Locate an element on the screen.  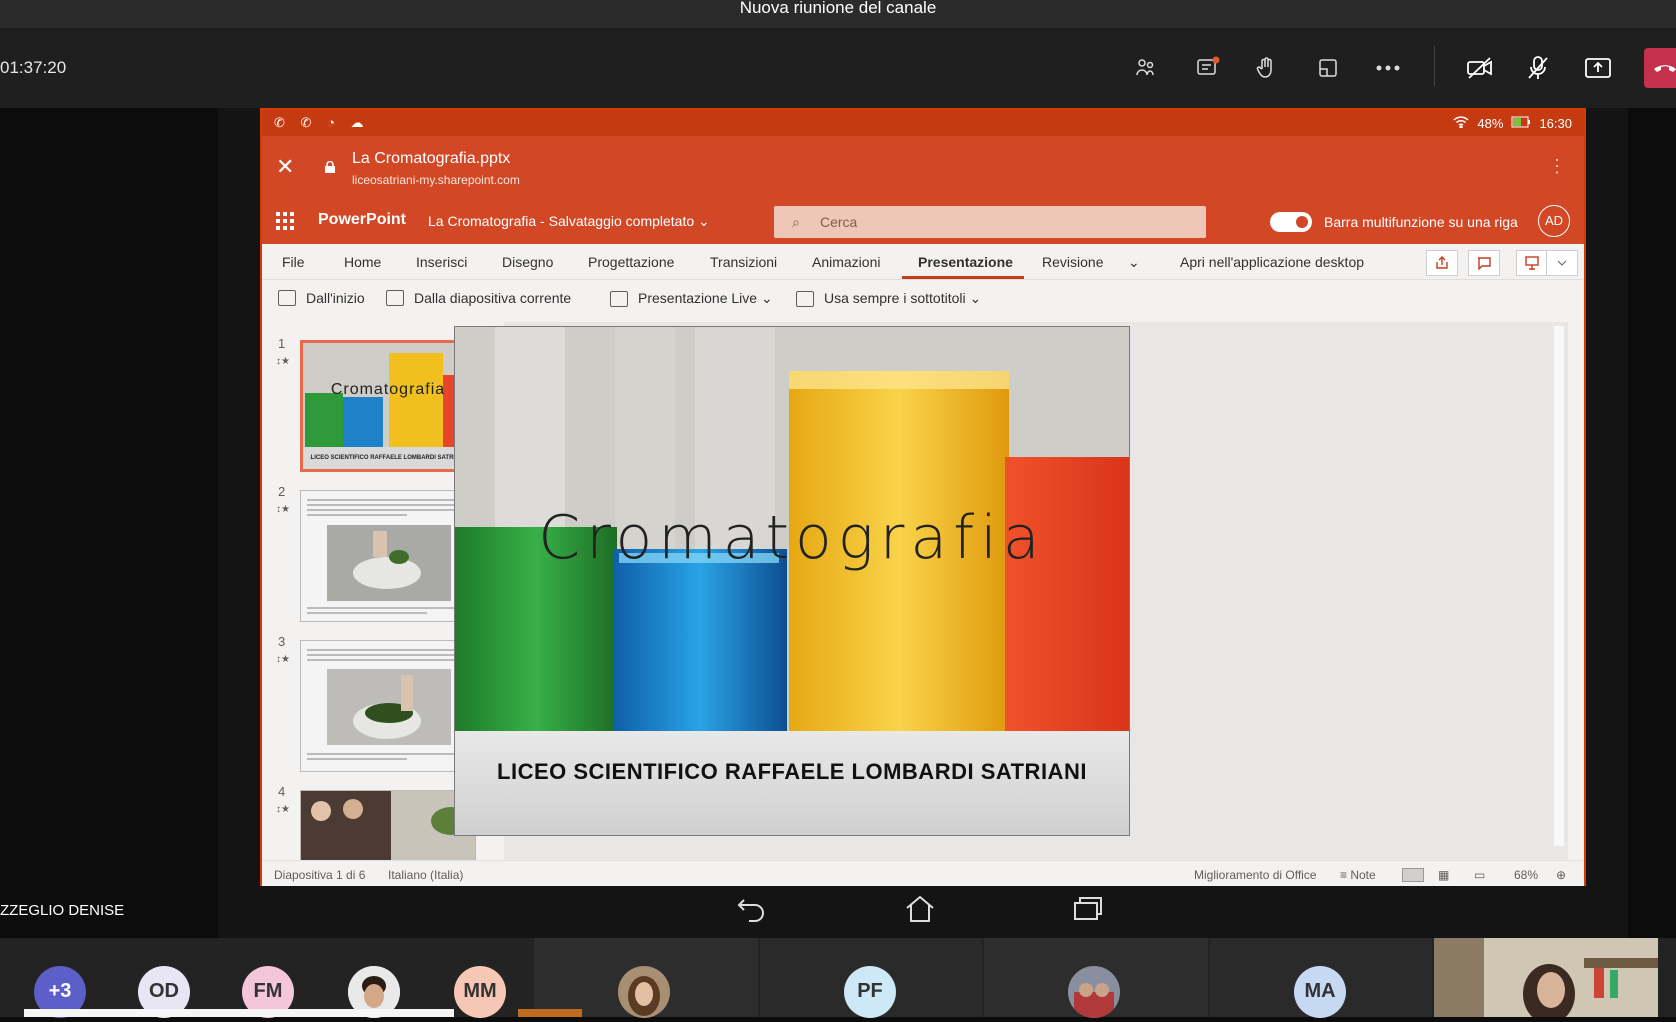
home-icon is located at coordinates (922, 912).